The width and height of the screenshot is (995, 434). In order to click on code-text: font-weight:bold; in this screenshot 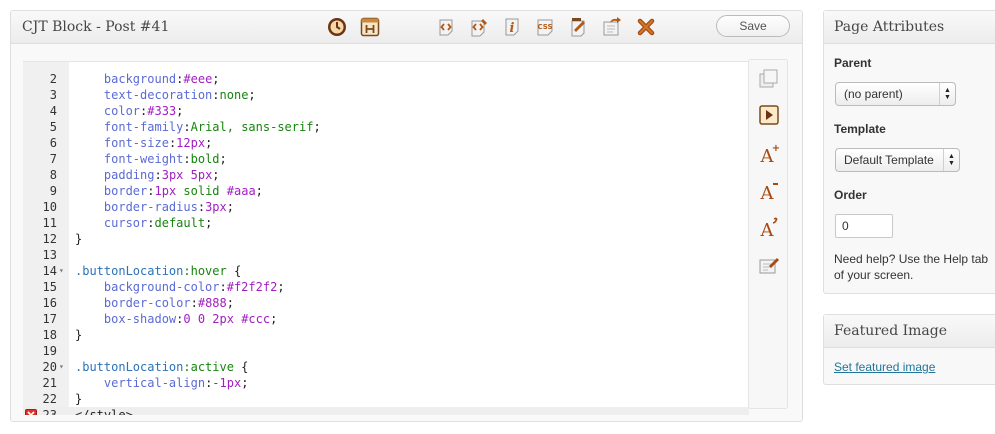, I will do `click(151, 159)`.